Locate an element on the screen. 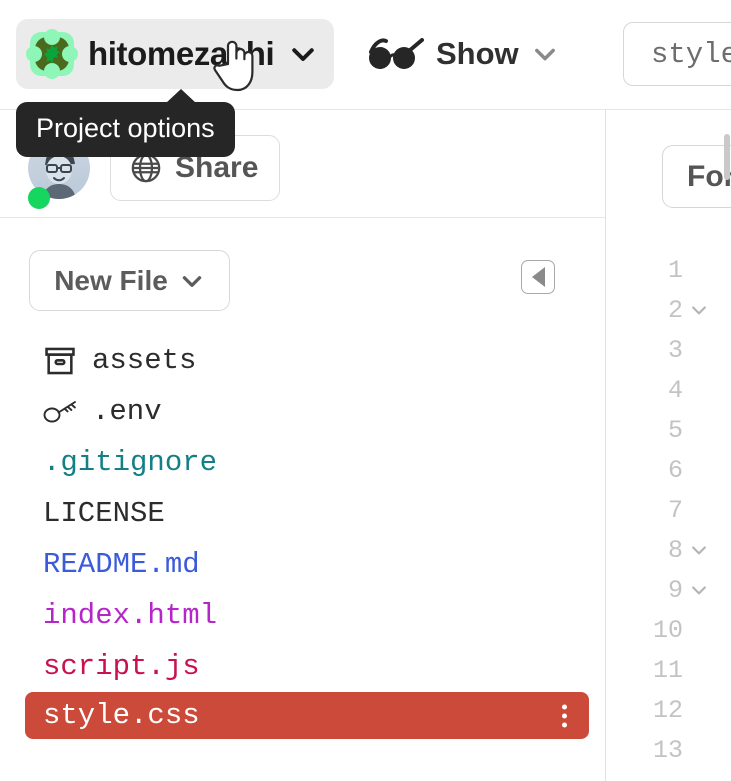  editor-line-number: 6 is located at coordinates (668, 470).